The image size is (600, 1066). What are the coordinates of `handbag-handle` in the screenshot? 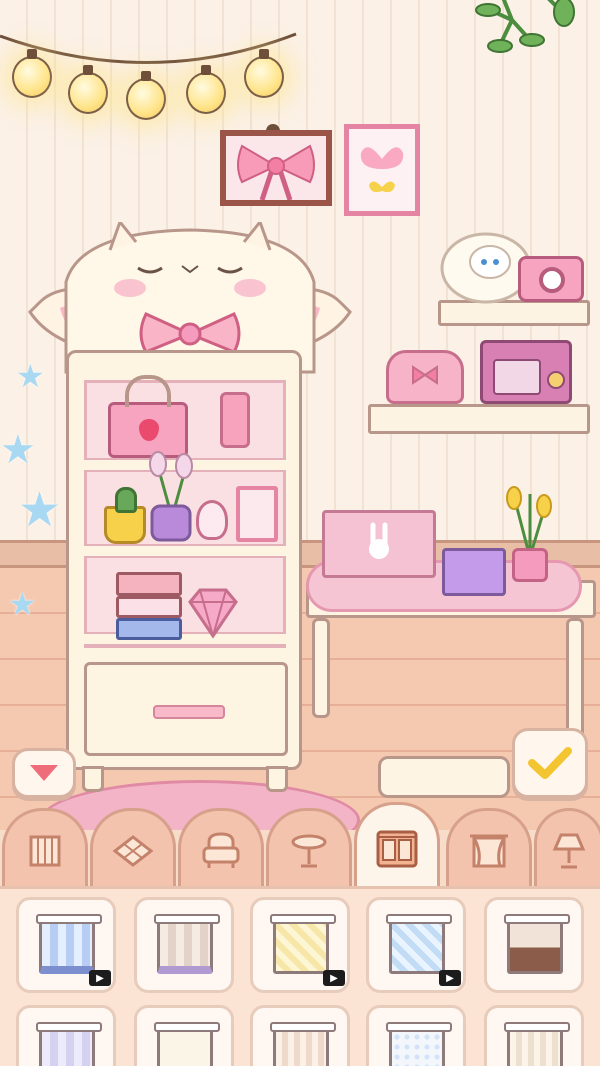 It's located at (148, 391).